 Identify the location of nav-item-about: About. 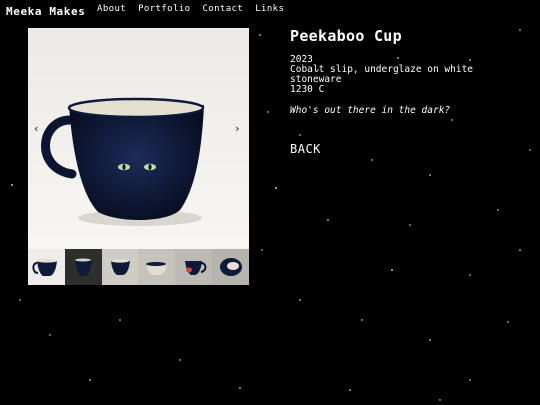
(111, 9).